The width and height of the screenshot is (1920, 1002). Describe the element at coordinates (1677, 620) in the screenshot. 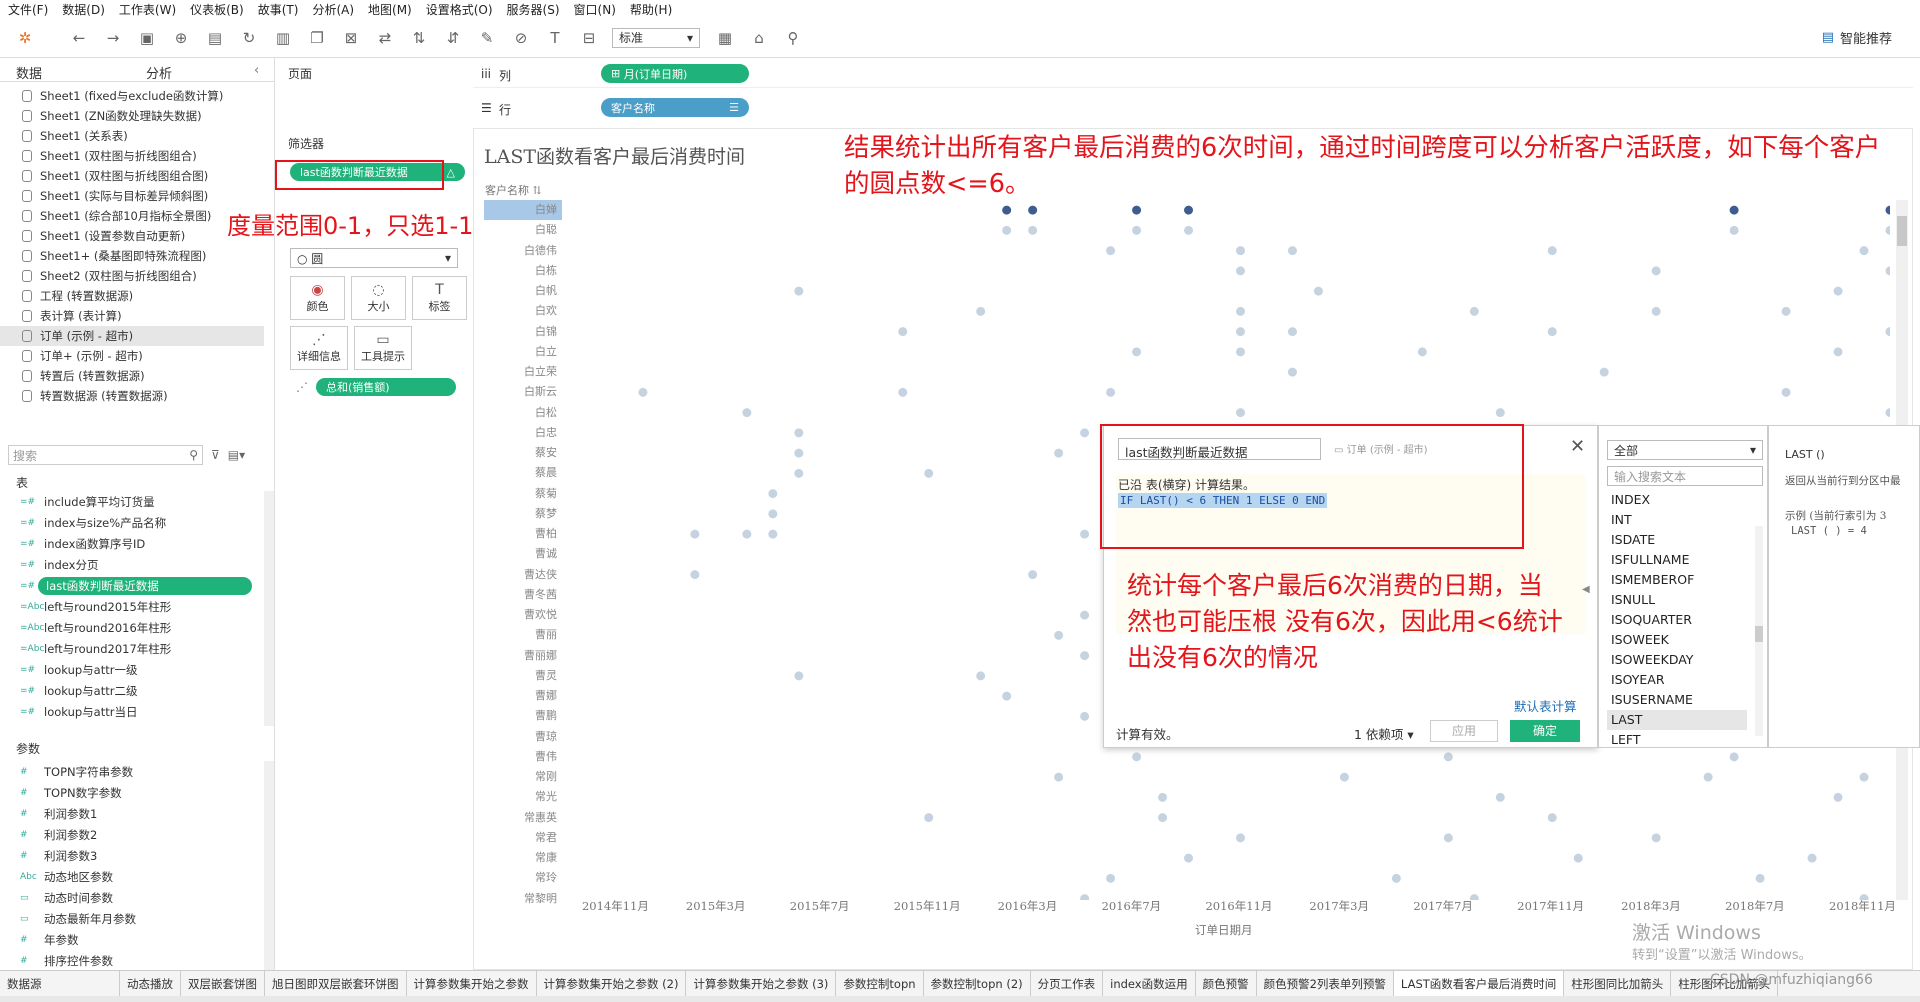

I see `function-item: ISOQUARTER` at that location.